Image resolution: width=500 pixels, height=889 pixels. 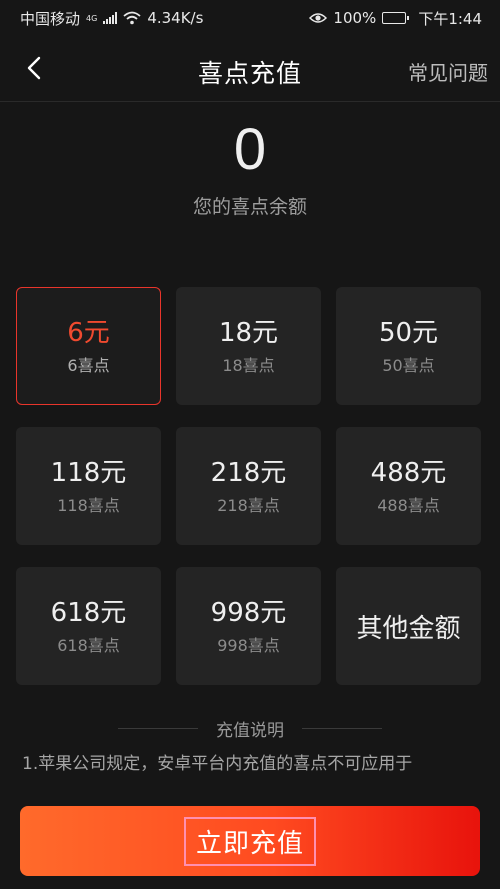 I want to click on network-type: 4G, so click(x=92, y=18).